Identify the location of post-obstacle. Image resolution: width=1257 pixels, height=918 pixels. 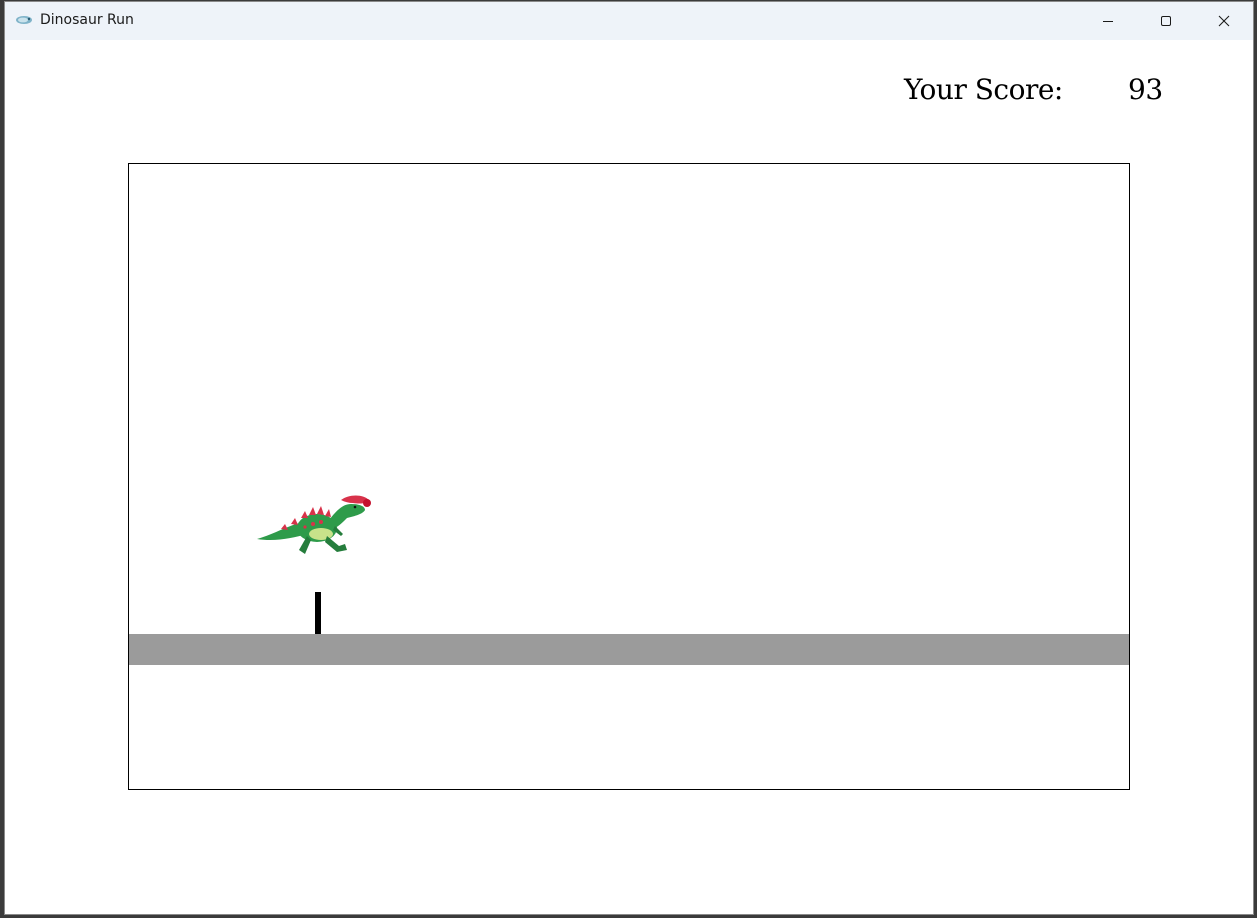
(318, 613).